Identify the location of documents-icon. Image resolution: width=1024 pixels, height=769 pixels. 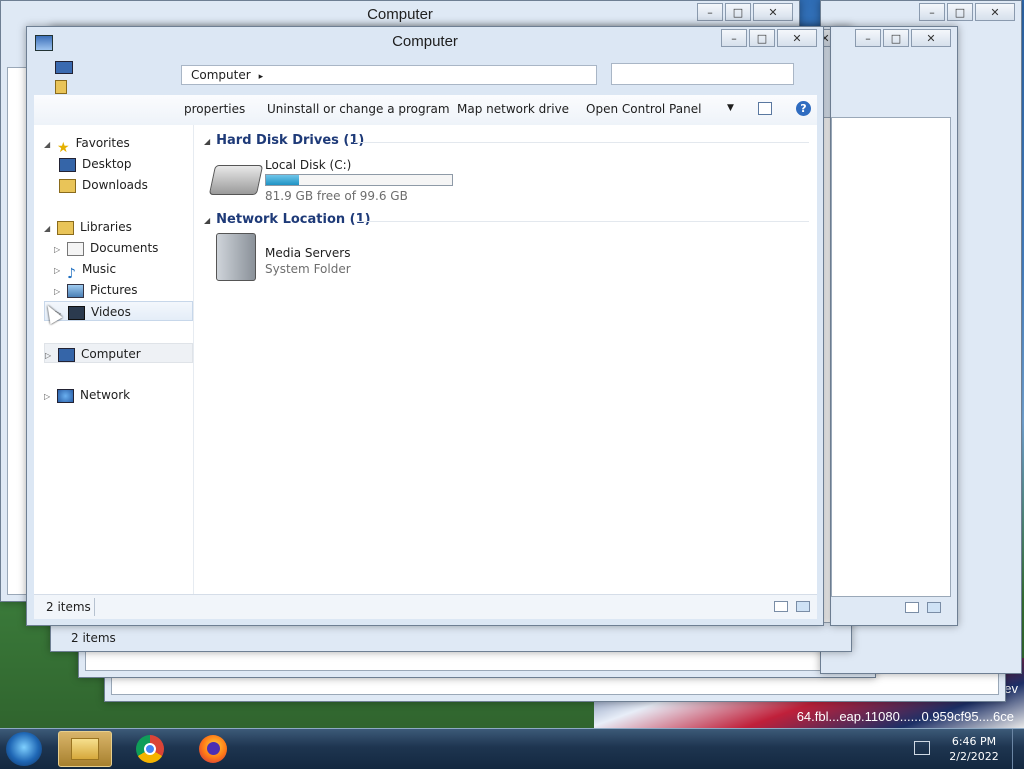
(75, 248).